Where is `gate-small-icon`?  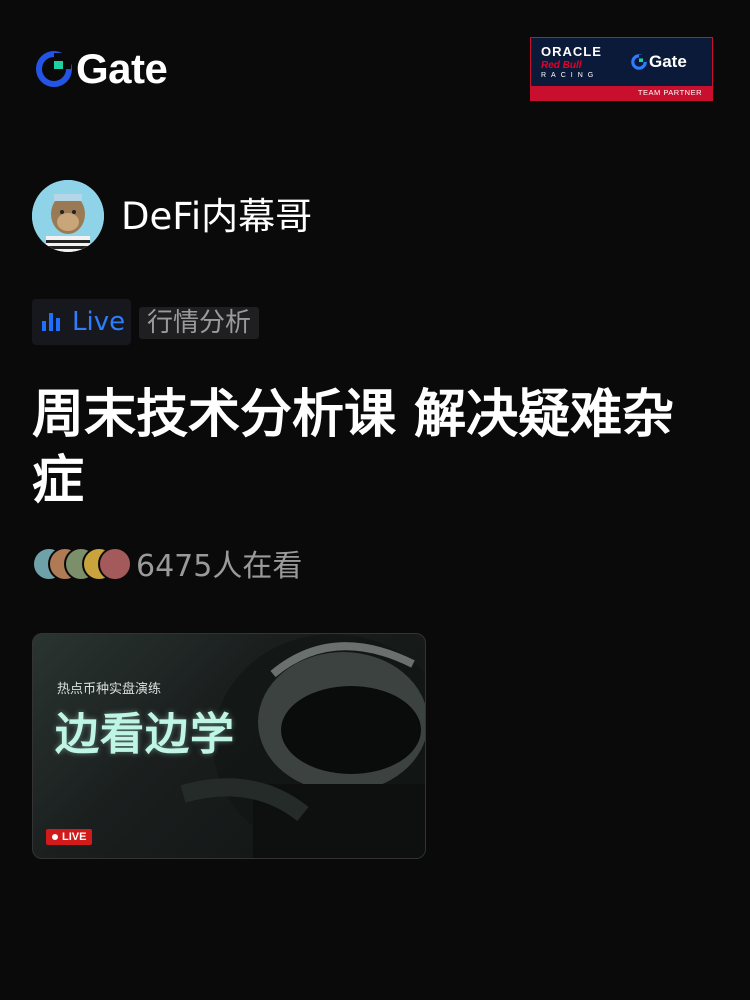
gate-small-icon is located at coordinates (639, 62).